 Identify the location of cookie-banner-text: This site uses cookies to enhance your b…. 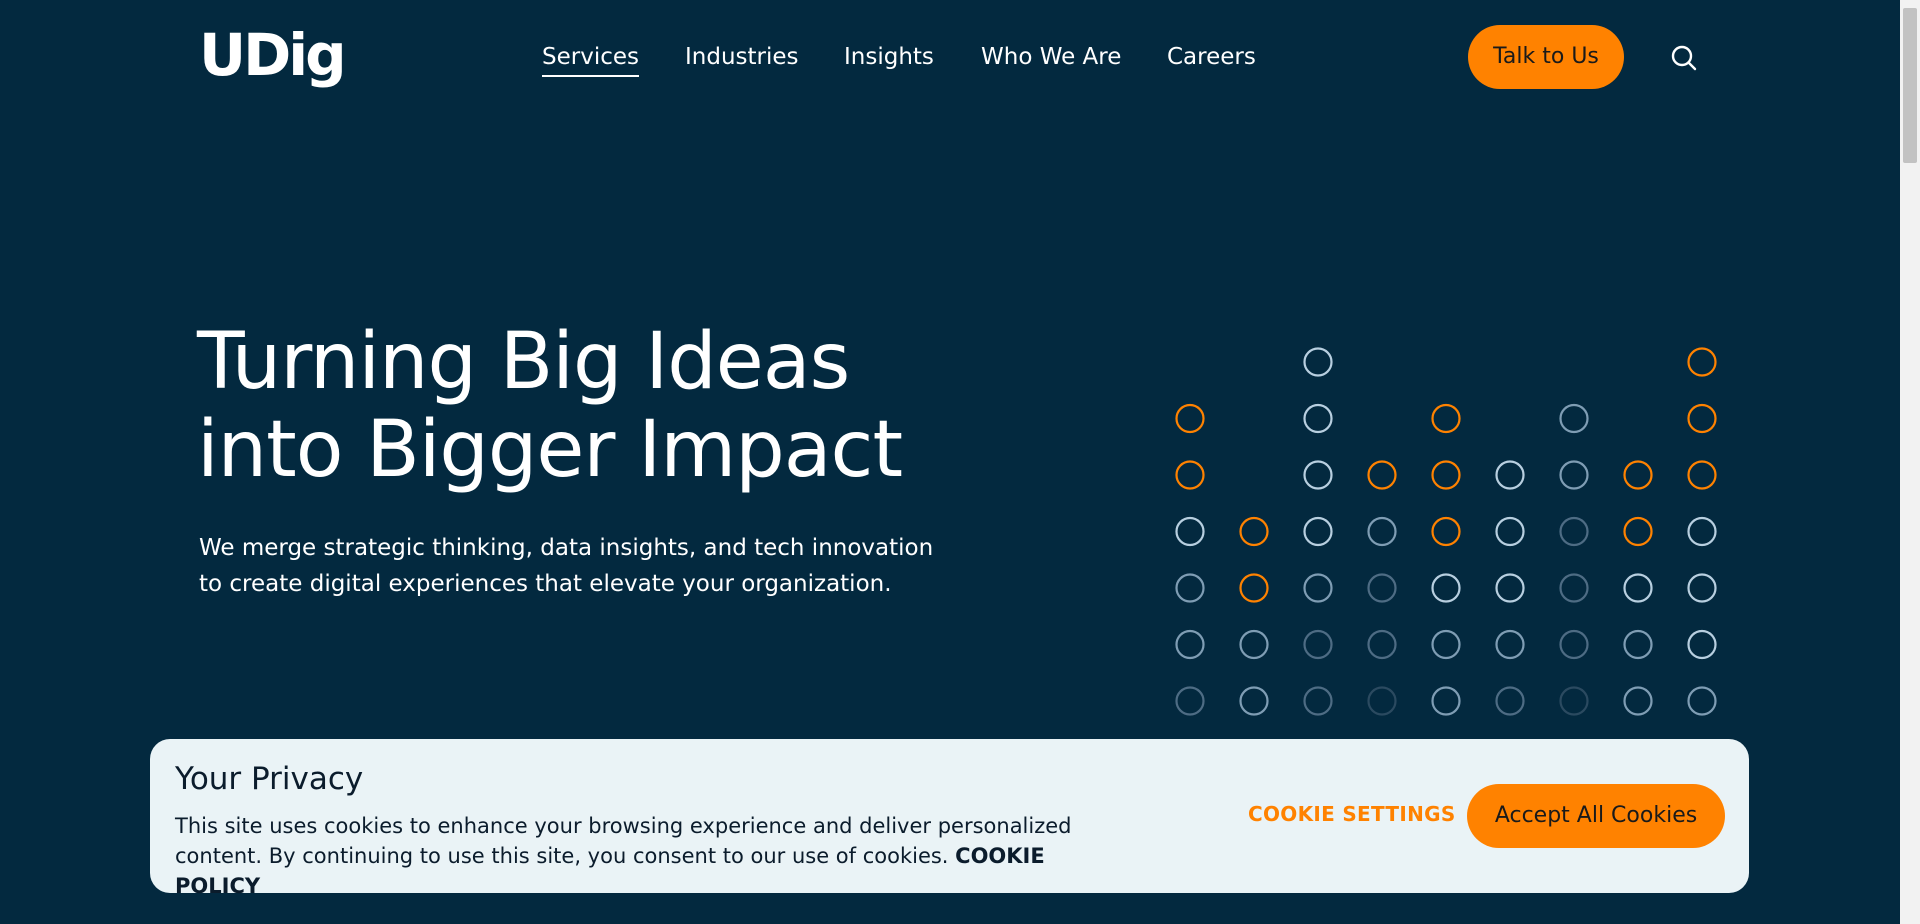
(635, 856).